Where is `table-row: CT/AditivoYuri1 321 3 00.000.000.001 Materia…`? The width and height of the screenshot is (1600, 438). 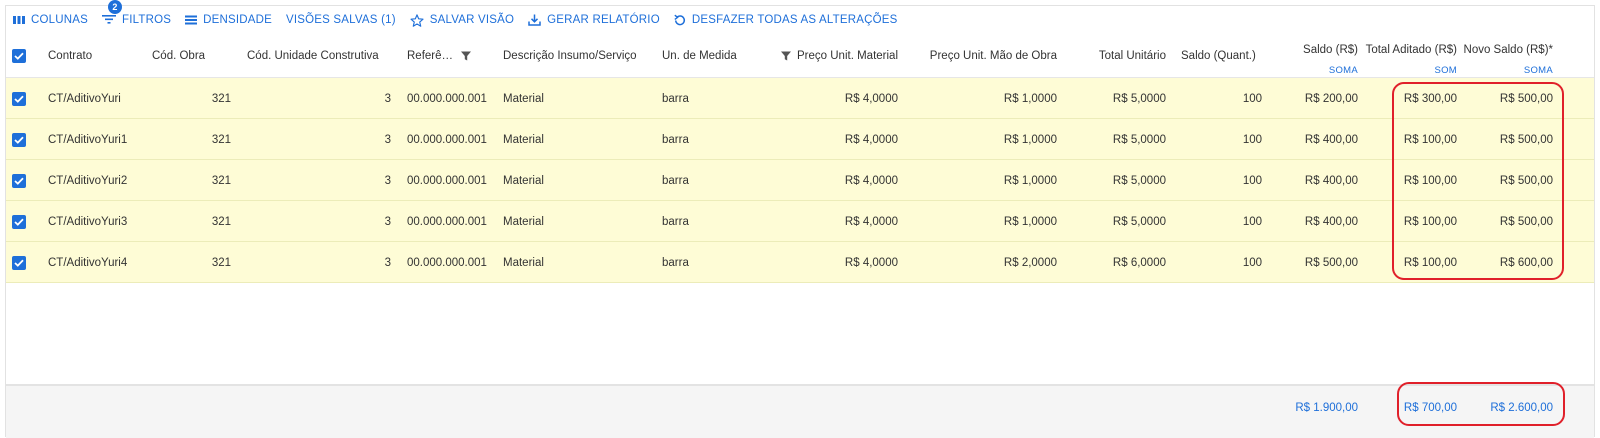 table-row: CT/AditivoYuri1 321 3 00.000.000.001 Materia… is located at coordinates (800, 139).